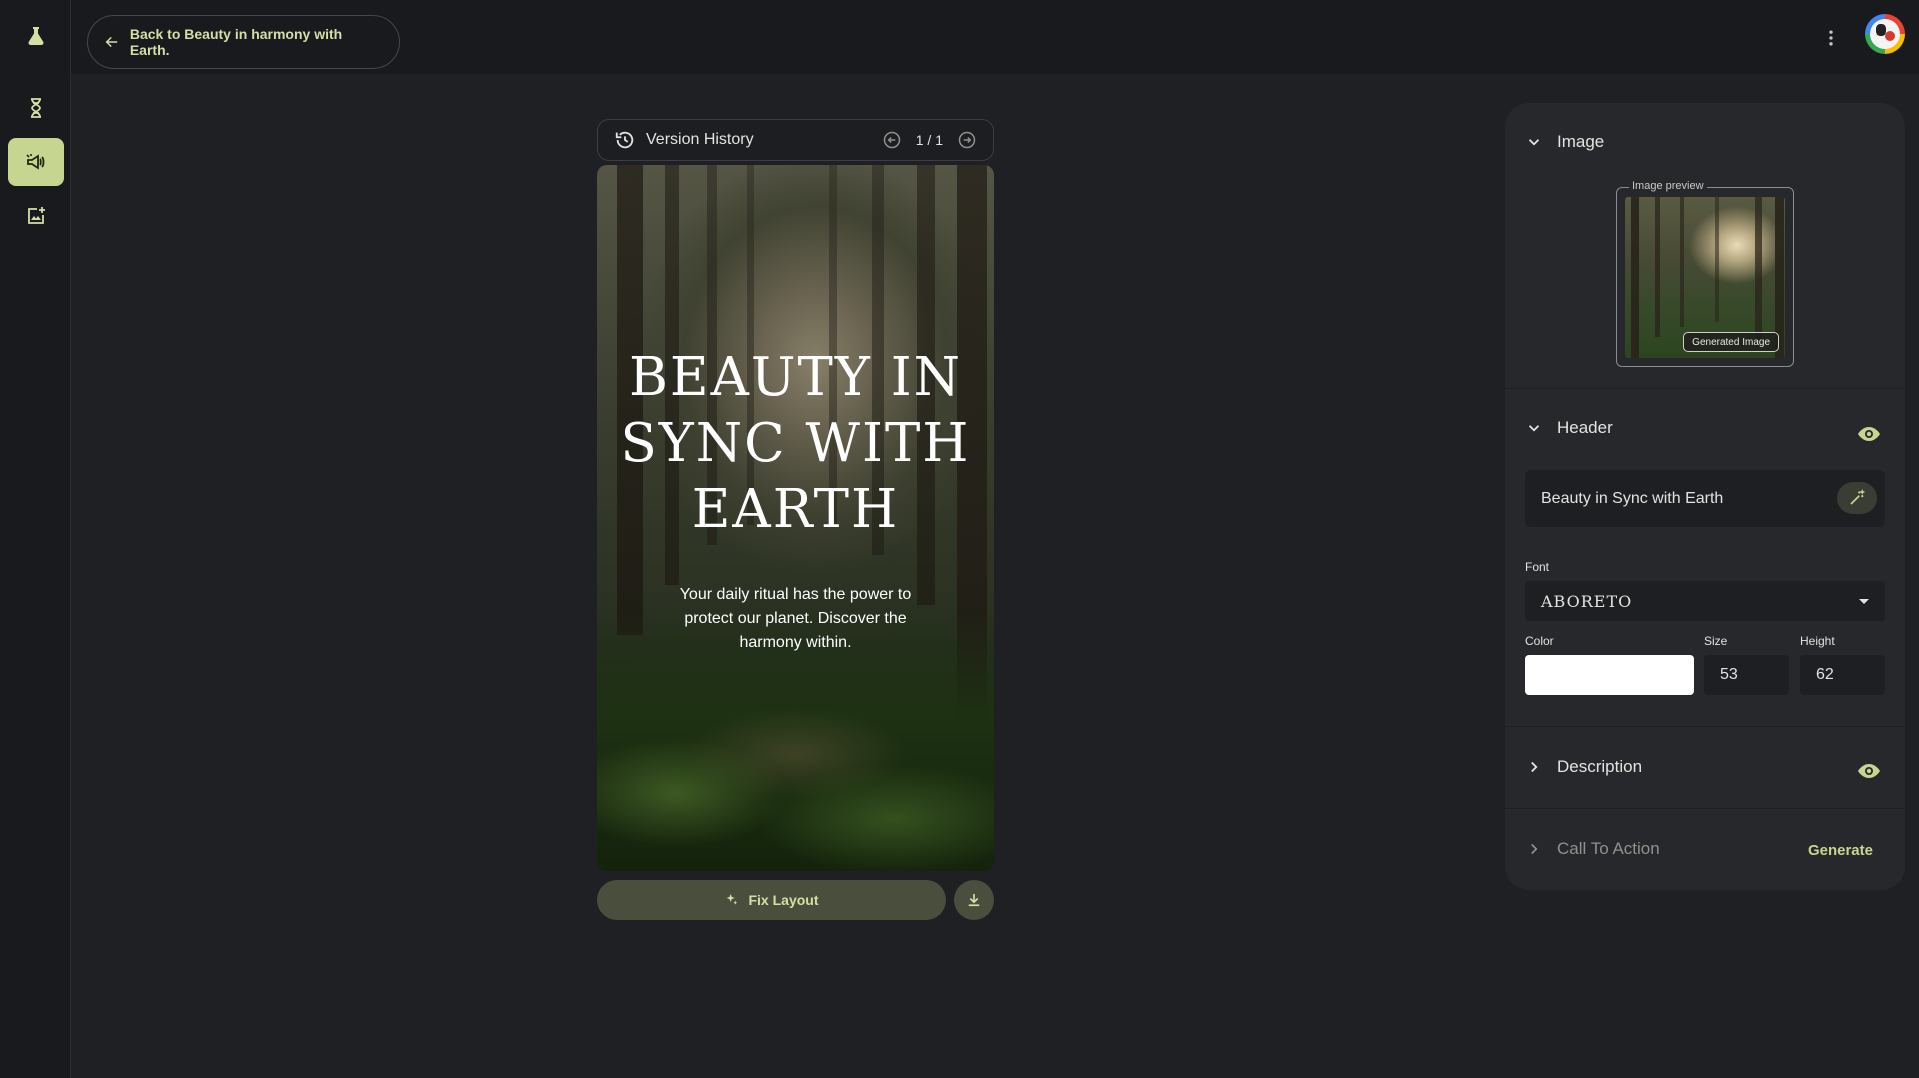 The height and width of the screenshot is (1078, 1919). I want to click on flask-icon, so click(36, 36).